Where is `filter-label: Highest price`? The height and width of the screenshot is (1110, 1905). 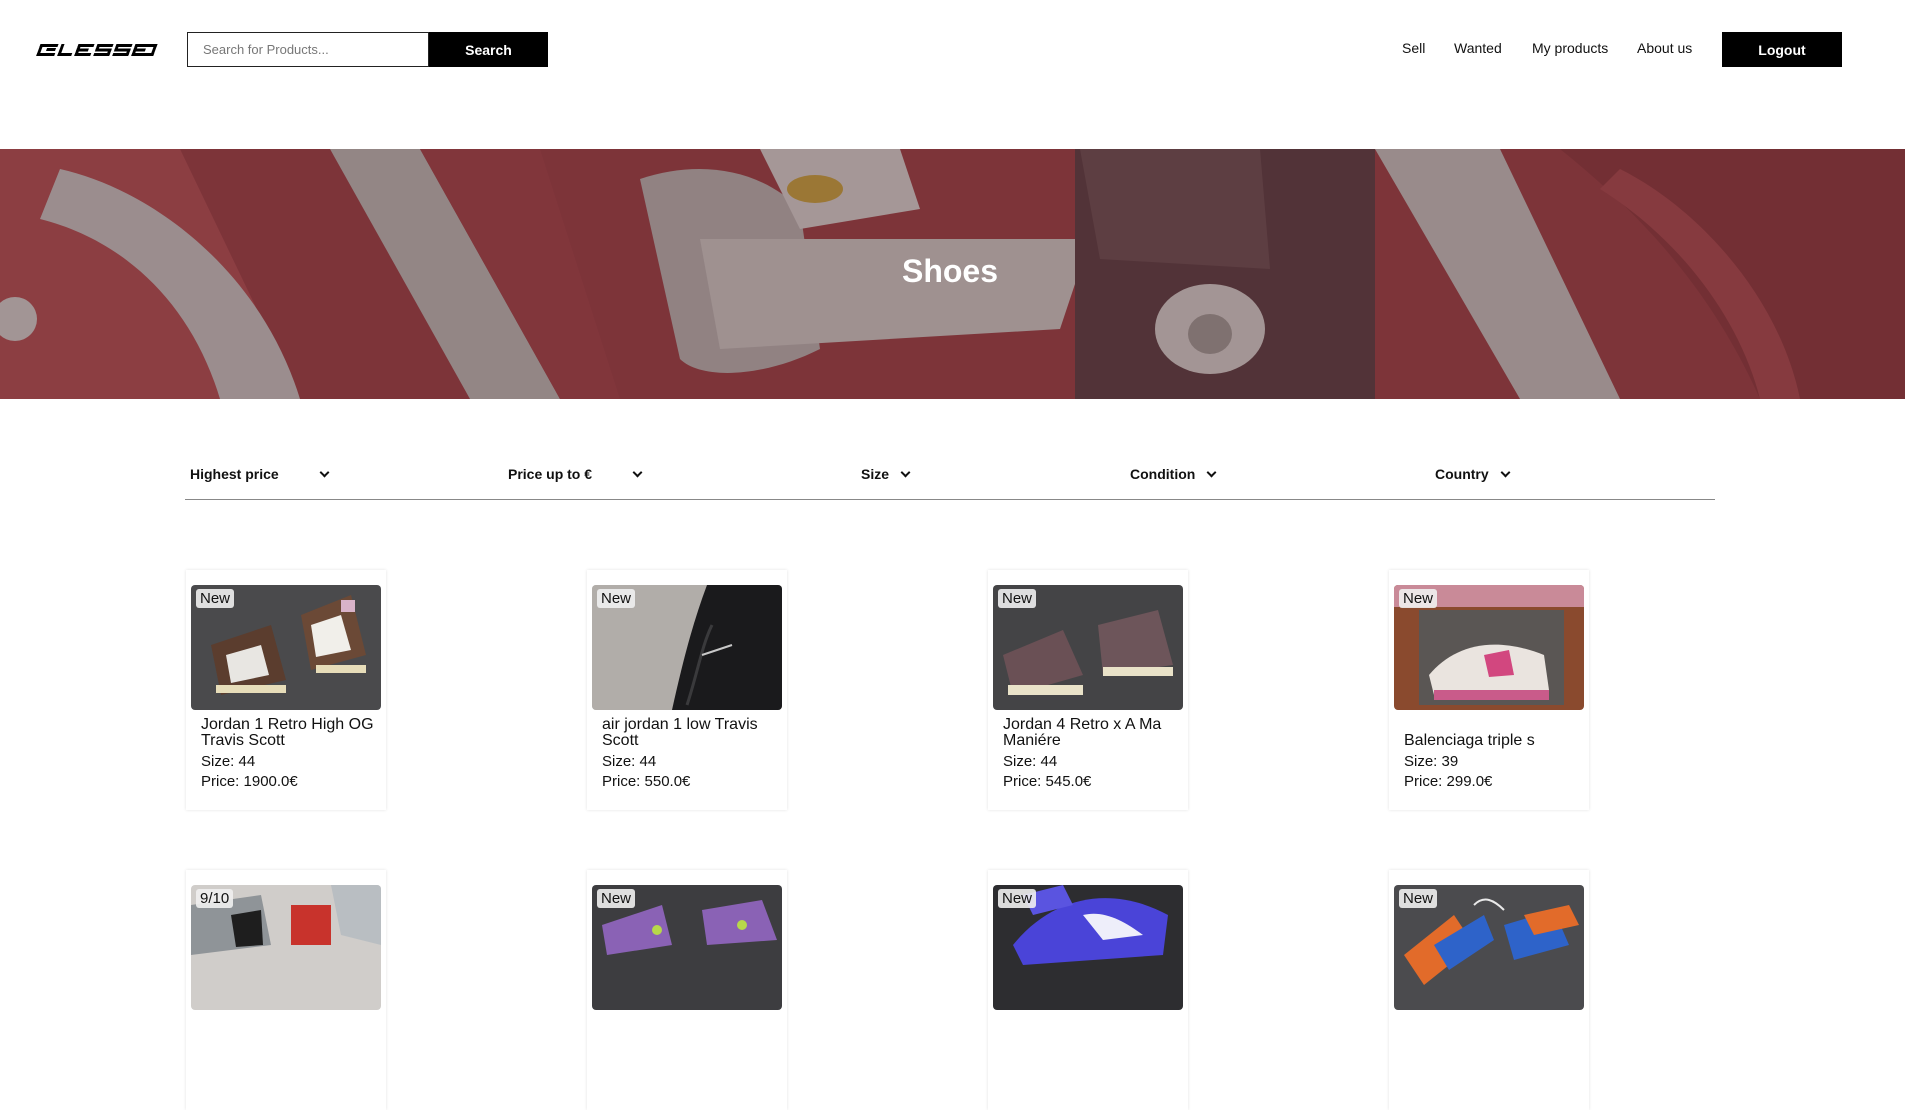 filter-label: Highest price is located at coordinates (234, 474).